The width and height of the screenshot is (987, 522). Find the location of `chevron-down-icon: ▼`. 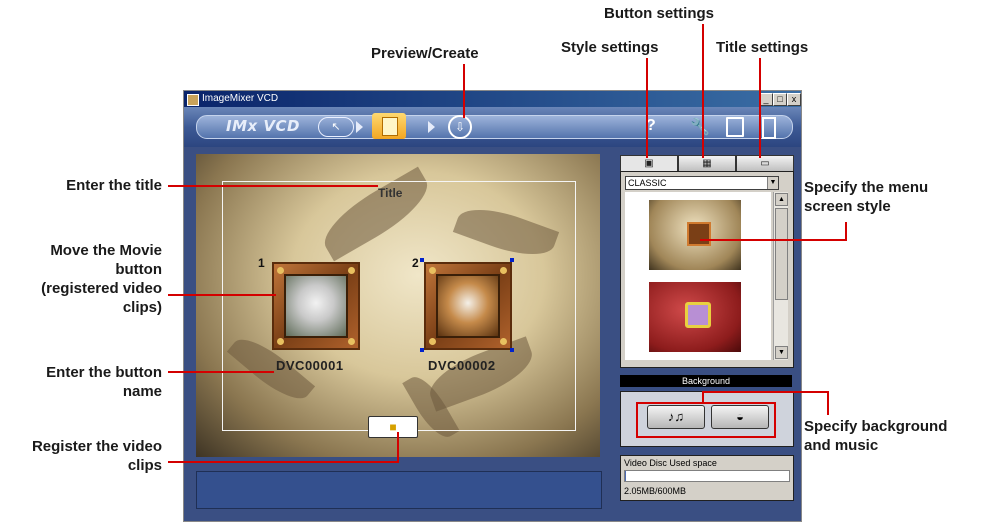

chevron-down-icon: ▼ is located at coordinates (772, 183).